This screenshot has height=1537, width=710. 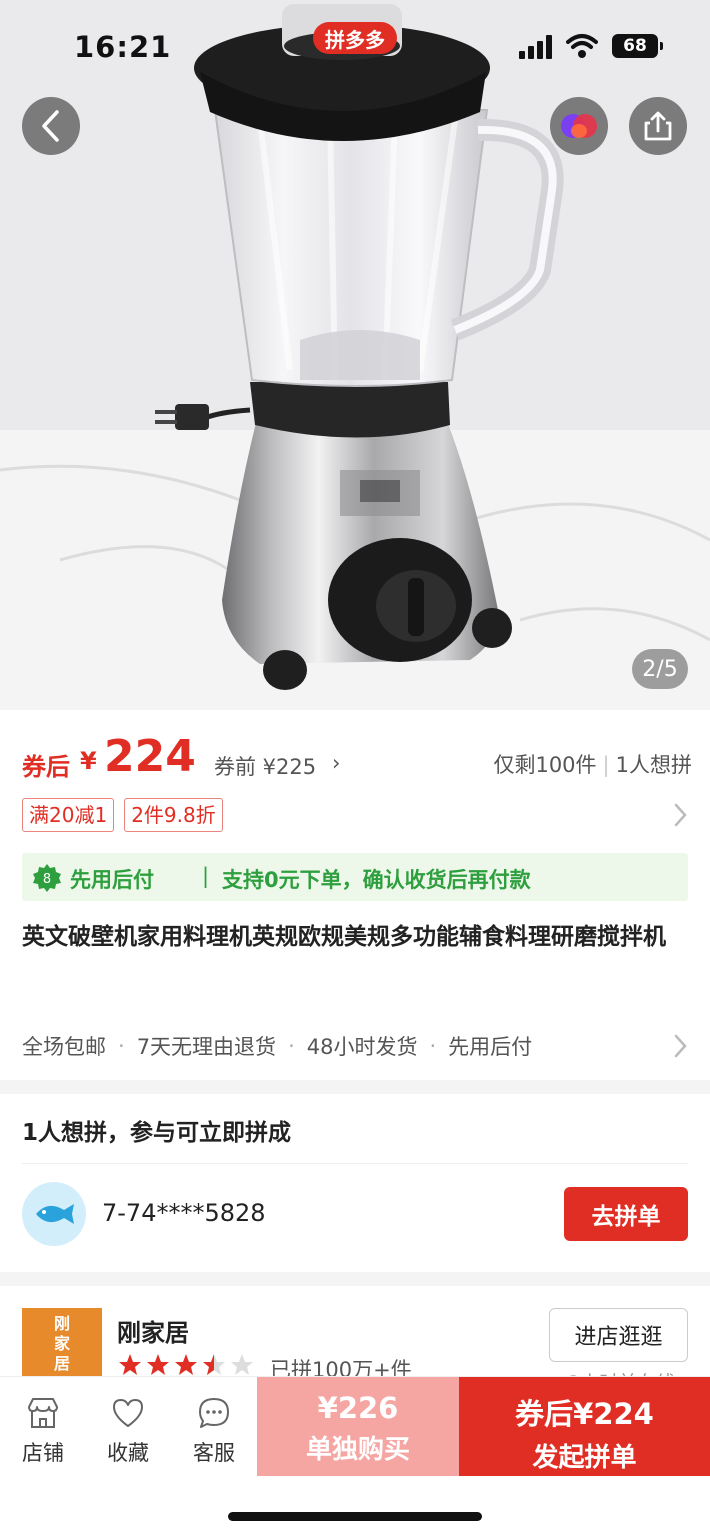 I want to click on share-icon, so click(x=658, y=126).